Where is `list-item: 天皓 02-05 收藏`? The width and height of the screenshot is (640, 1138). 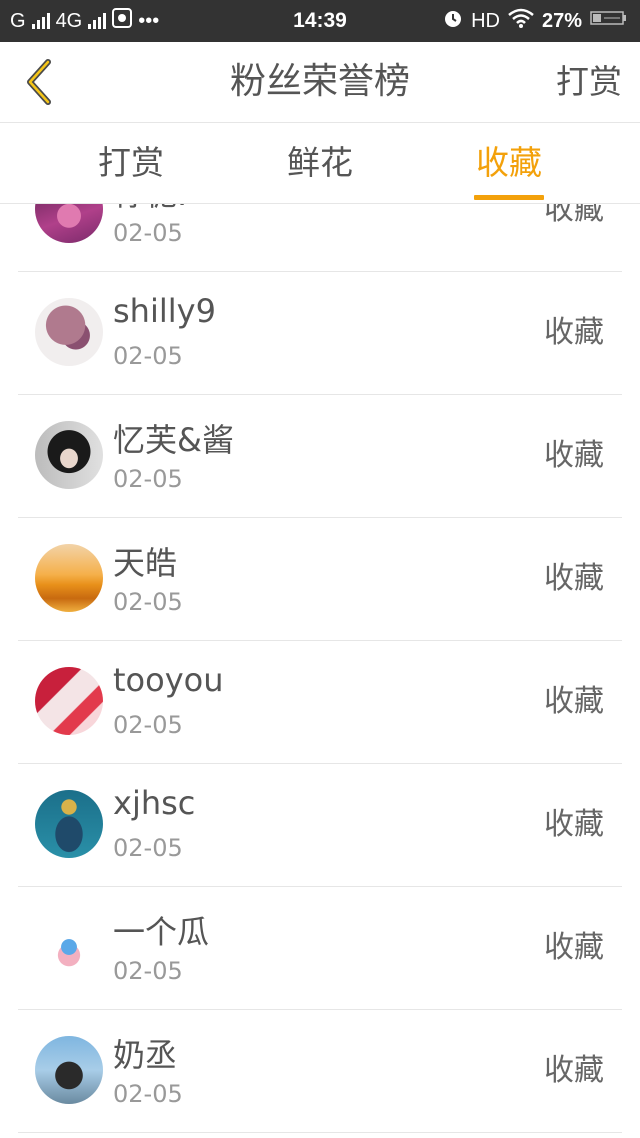
list-item: 天皓 02-05 收藏 is located at coordinates (320, 579).